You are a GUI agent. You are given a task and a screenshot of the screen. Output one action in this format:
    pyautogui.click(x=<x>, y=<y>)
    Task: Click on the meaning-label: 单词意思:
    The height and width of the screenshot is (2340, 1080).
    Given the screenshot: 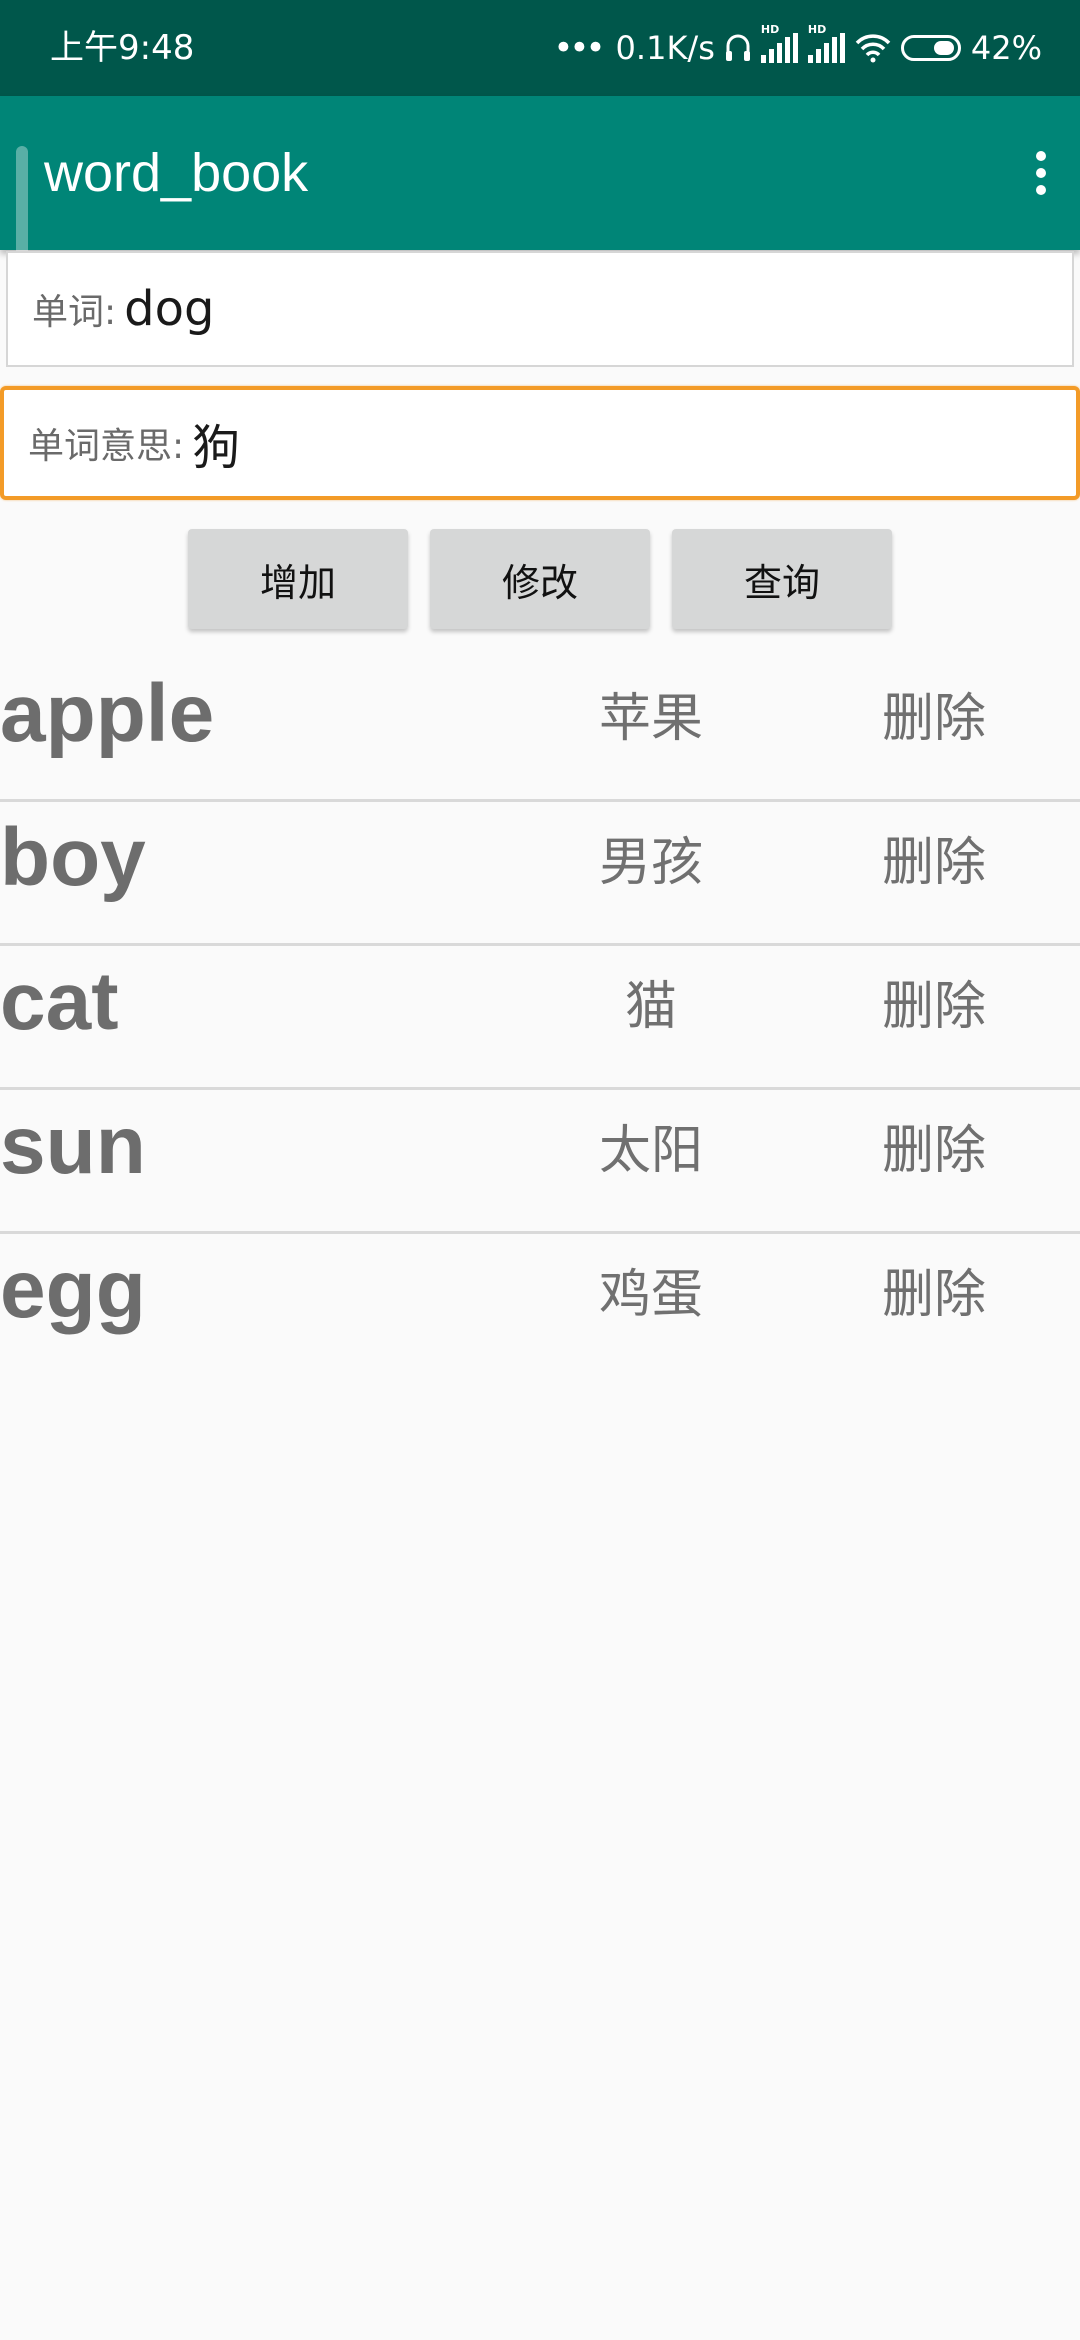 What is the action you would take?
    pyautogui.click(x=106, y=446)
    